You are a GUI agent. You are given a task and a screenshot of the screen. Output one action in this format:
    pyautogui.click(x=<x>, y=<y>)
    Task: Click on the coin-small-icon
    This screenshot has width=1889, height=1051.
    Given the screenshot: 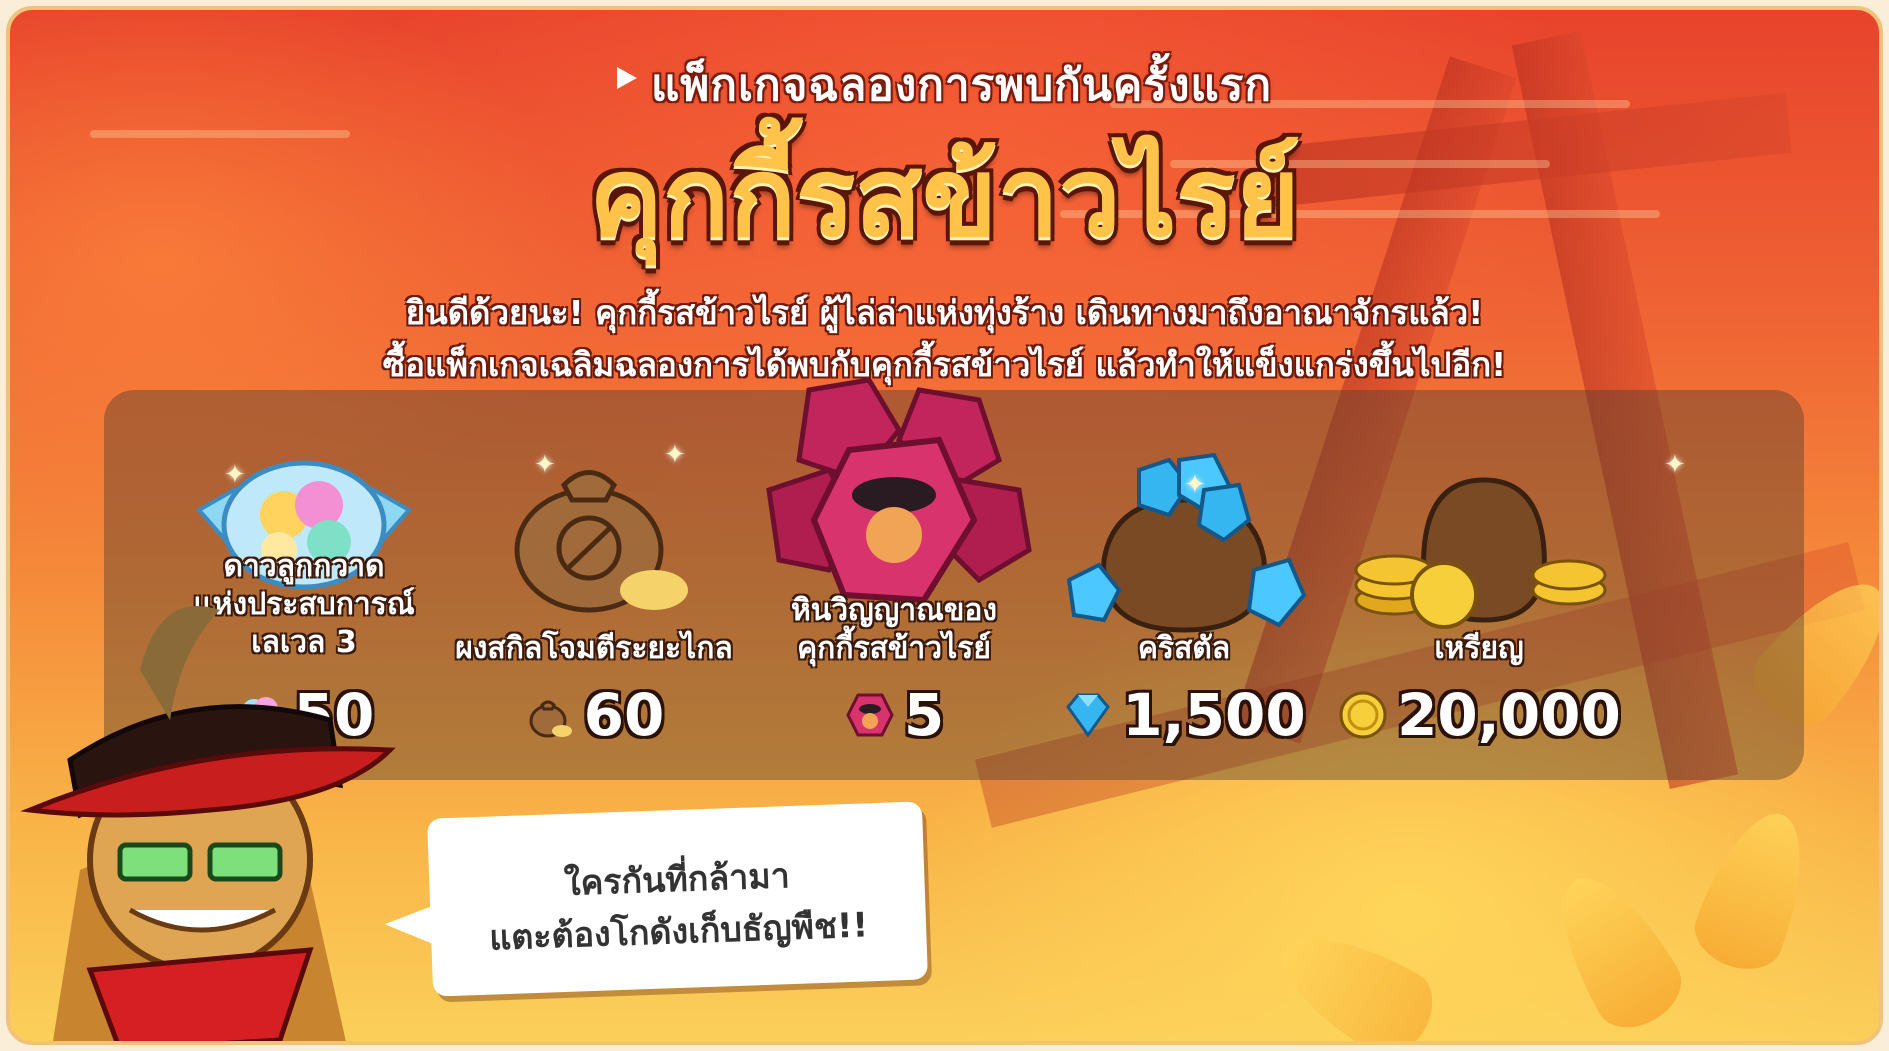 What is the action you would take?
    pyautogui.click(x=1363, y=715)
    